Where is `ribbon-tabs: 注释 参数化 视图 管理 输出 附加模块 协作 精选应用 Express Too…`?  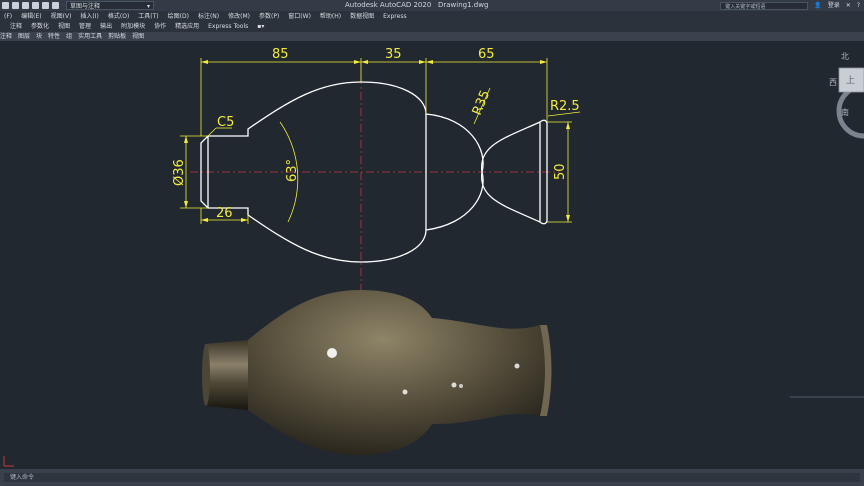 ribbon-tabs: 注释 参数化 视图 管理 输出 附加模块 协作 精选应用 Express Too… is located at coordinates (432, 27).